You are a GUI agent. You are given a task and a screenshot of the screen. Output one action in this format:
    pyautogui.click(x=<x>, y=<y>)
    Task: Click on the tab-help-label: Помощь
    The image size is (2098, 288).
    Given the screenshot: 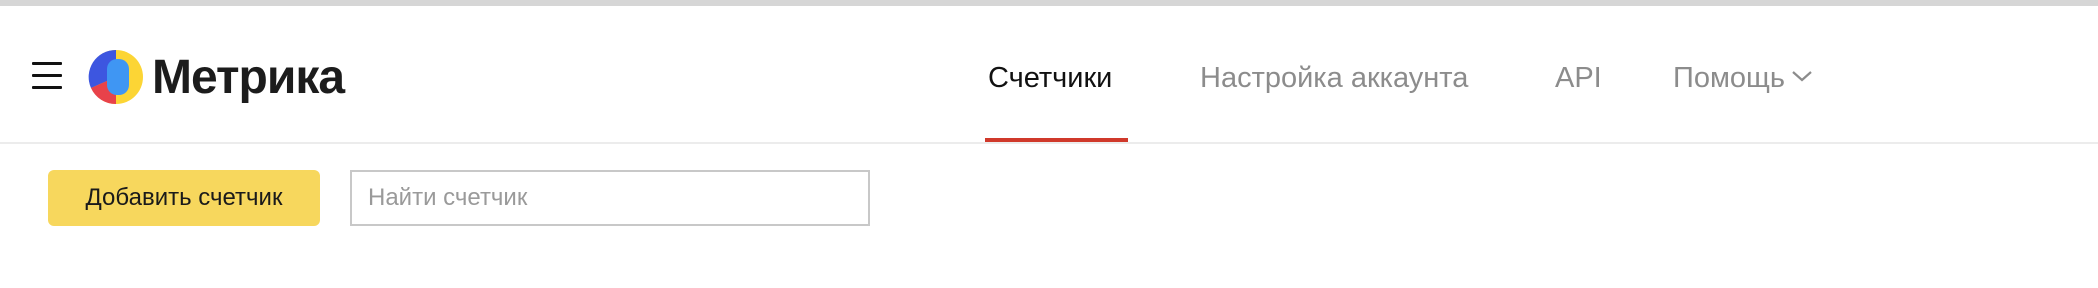 What is the action you would take?
    pyautogui.click(x=1729, y=78)
    